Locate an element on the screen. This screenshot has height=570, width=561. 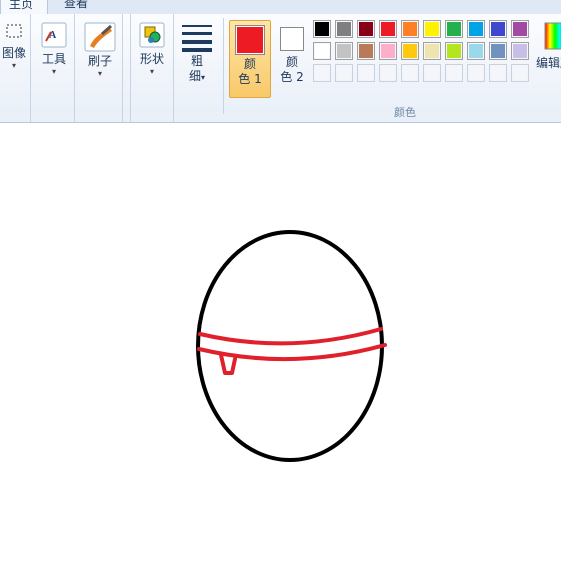
color1-swatch is located at coordinates (250, 40).